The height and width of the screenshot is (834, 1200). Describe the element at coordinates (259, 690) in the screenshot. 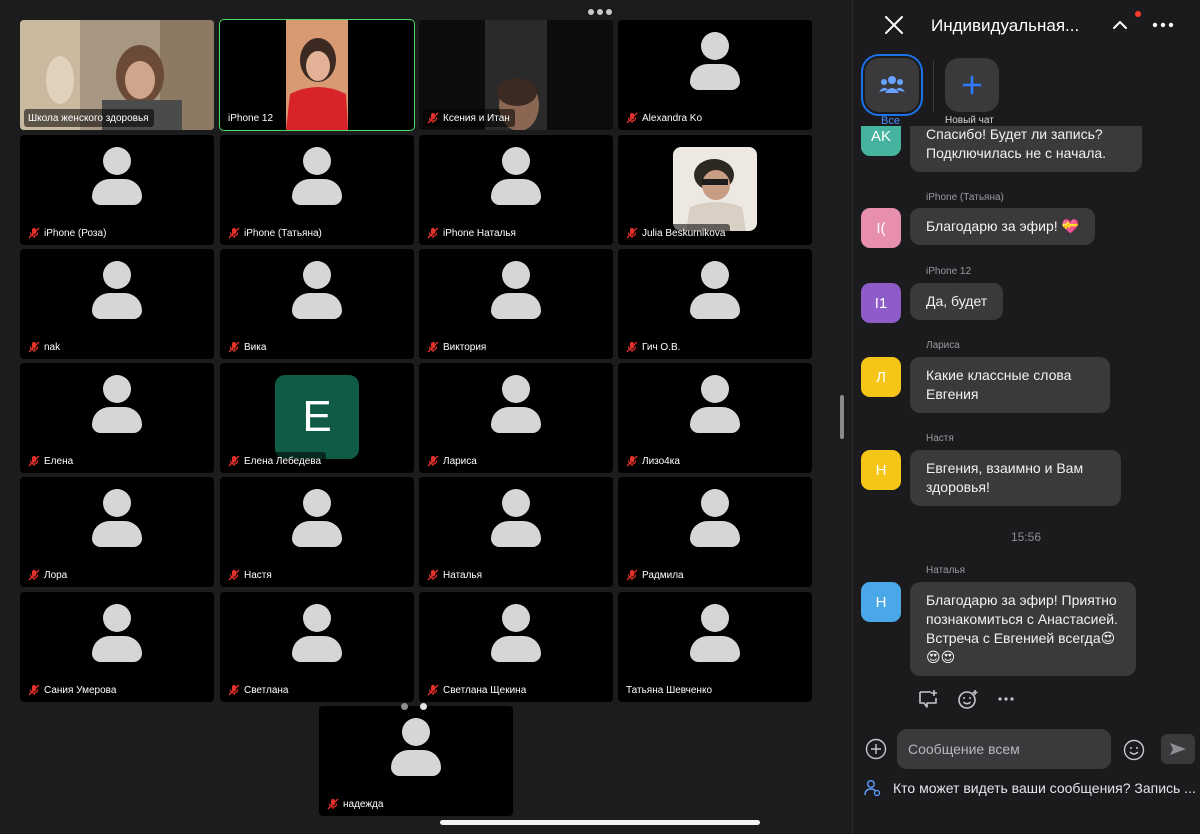

I see `participant-name-tag: Светлана` at that location.